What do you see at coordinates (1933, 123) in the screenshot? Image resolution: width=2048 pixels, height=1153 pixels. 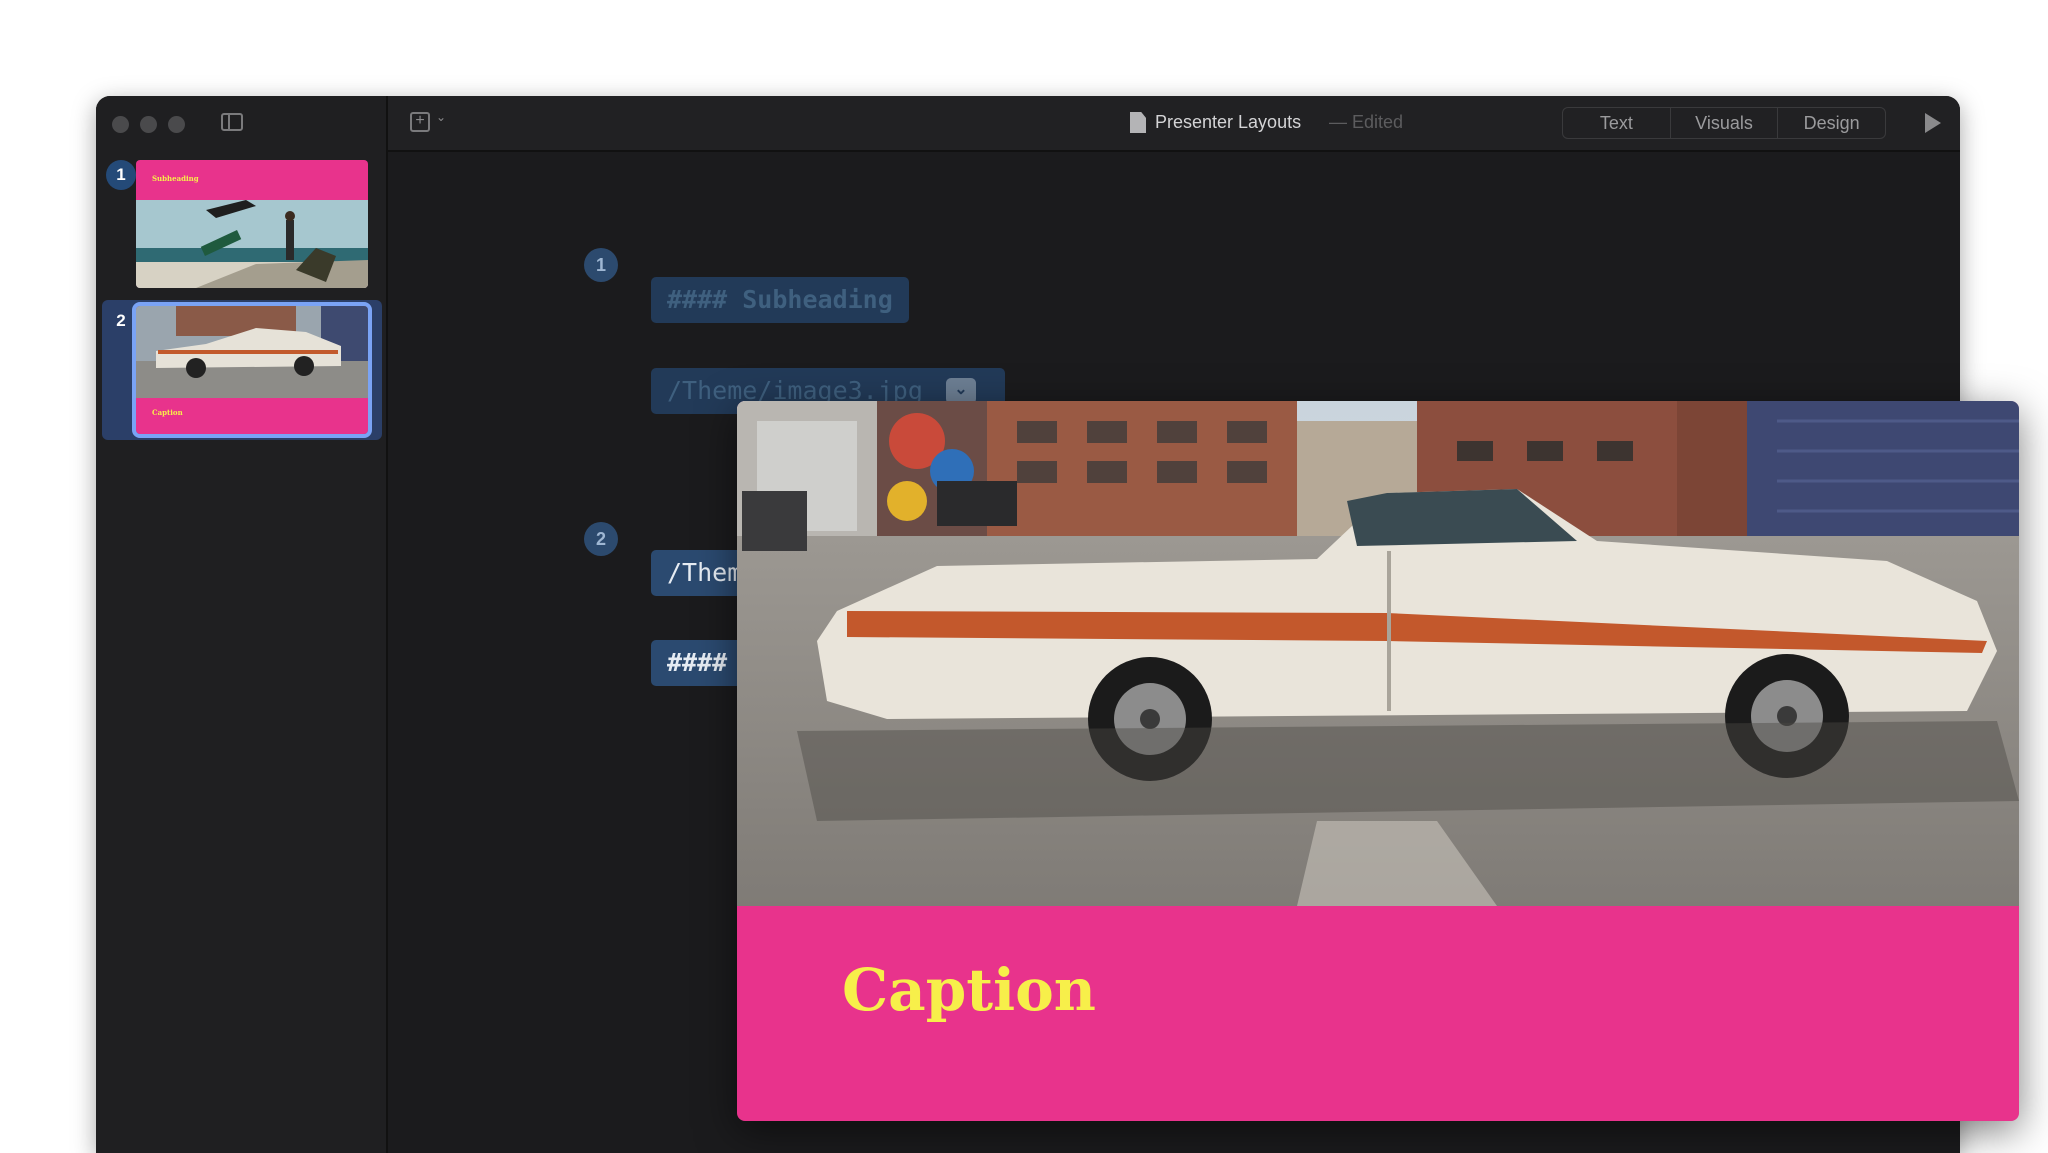 I see `play-icon` at bounding box center [1933, 123].